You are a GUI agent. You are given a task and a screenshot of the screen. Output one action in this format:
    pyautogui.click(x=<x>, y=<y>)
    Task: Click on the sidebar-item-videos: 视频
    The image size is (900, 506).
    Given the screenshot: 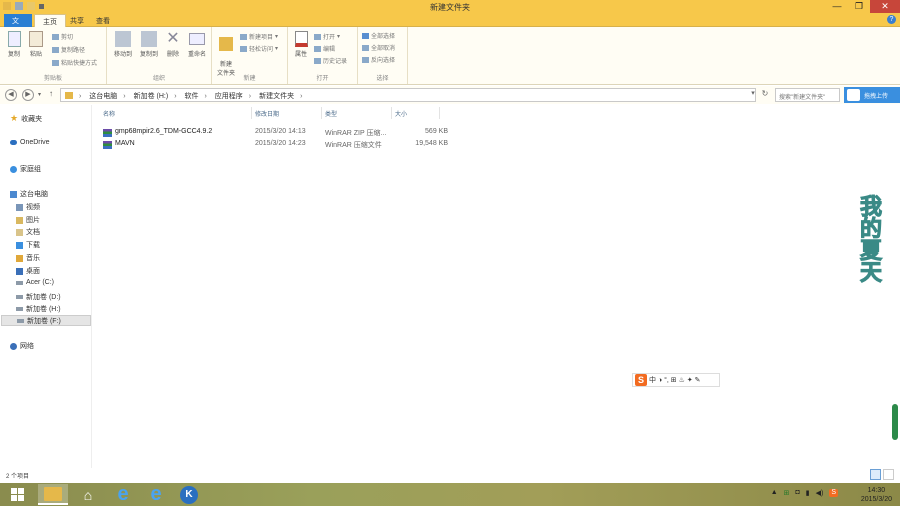 What is the action you would take?
    pyautogui.click(x=28, y=207)
    